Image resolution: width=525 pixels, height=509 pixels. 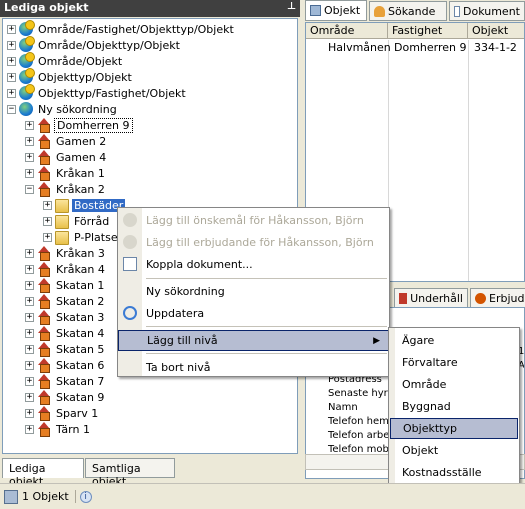 I want to click on tree-node: + Sparv 1, so click(x=62, y=413).